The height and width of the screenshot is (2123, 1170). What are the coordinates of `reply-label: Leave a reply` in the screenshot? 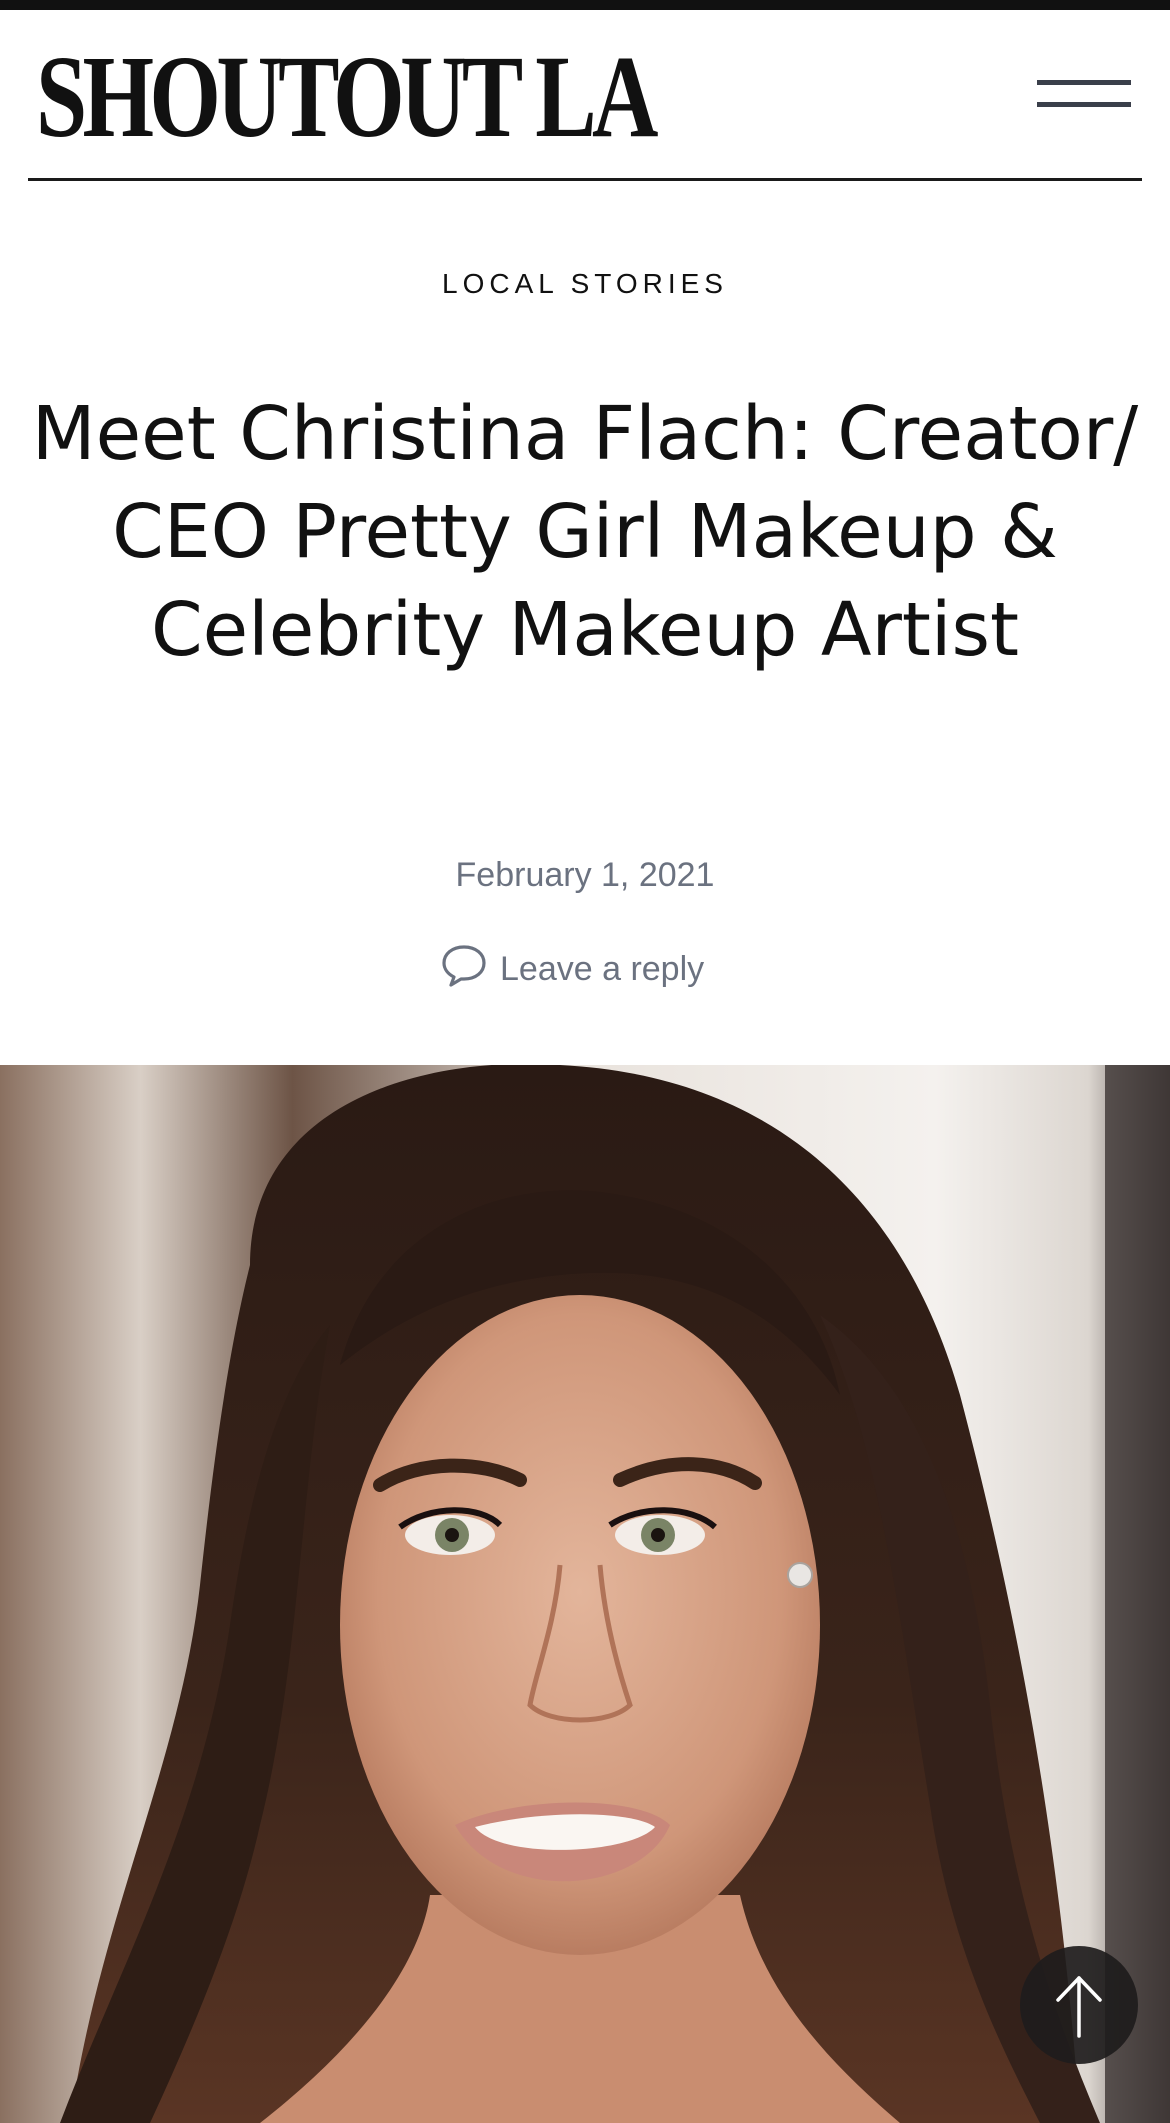 It's located at (602, 968).